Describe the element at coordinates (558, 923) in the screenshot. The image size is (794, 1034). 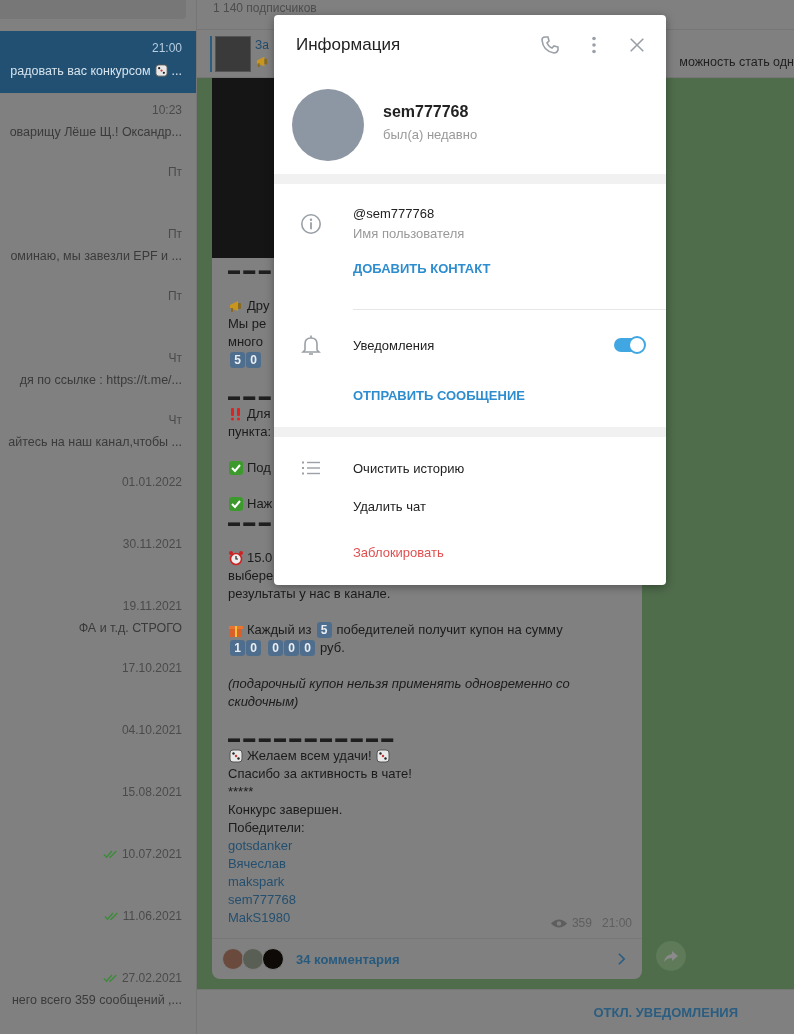
I see `eye-icon` at that location.